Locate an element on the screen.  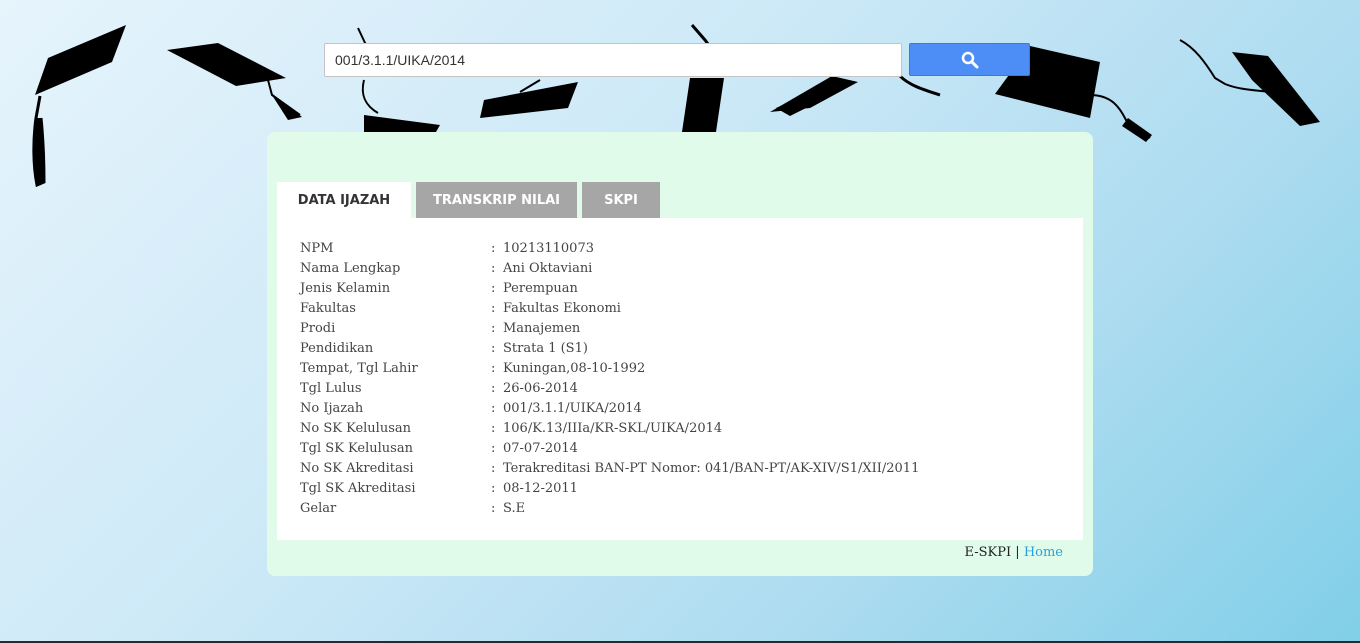
field-label: Prodi is located at coordinates (318, 328).